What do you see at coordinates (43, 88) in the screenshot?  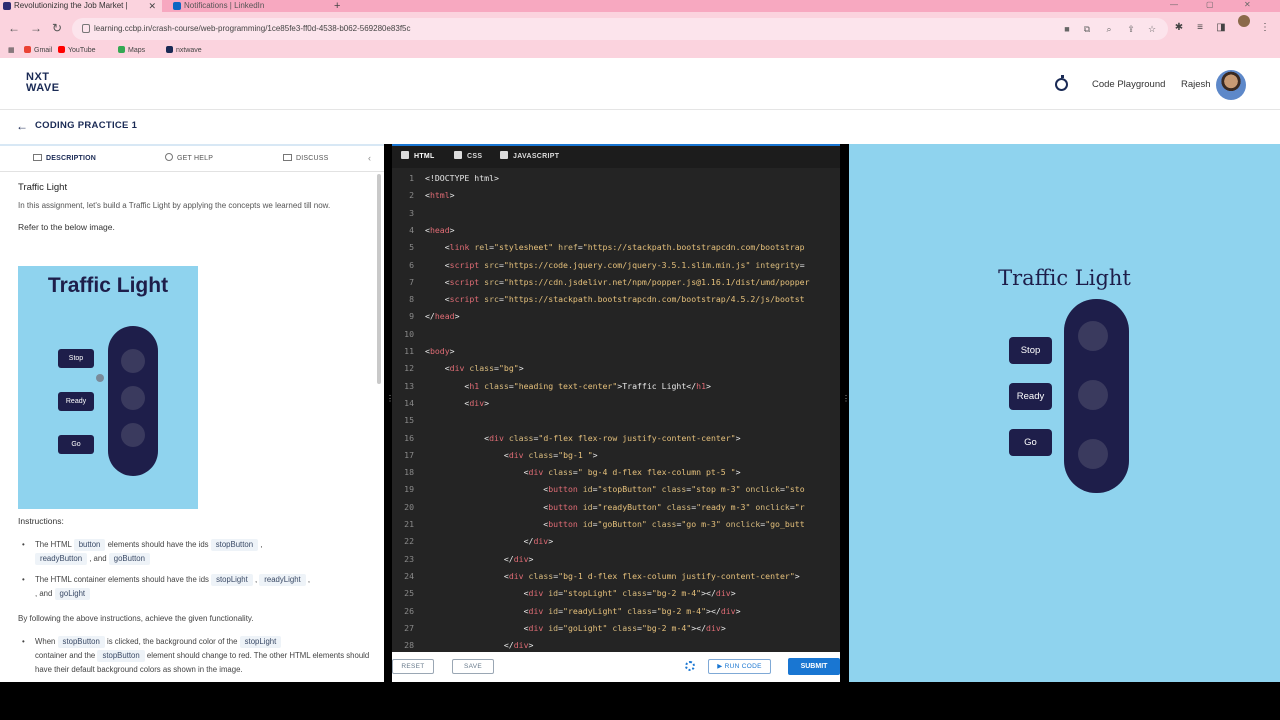 I see `logo-line2: WAVE` at bounding box center [43, 88].